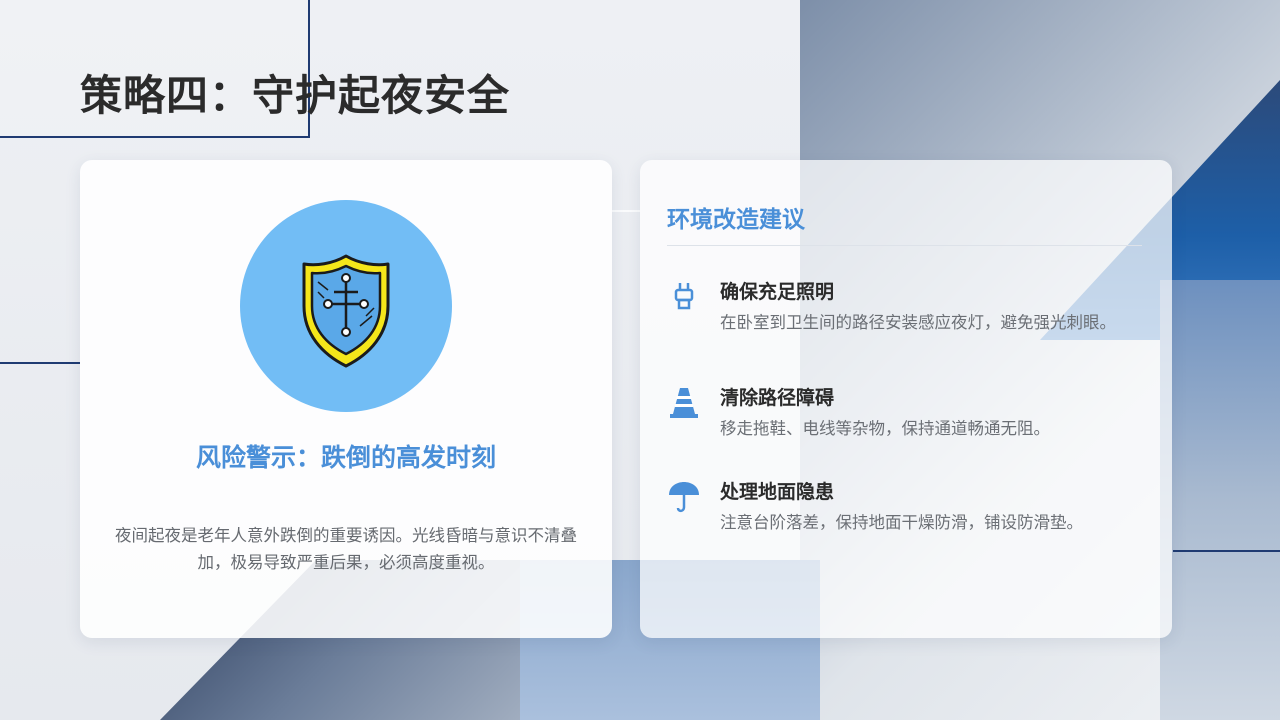  I want to click on risk-heading: 风险警示：跌倒的高发时刻, so click(345, 457).